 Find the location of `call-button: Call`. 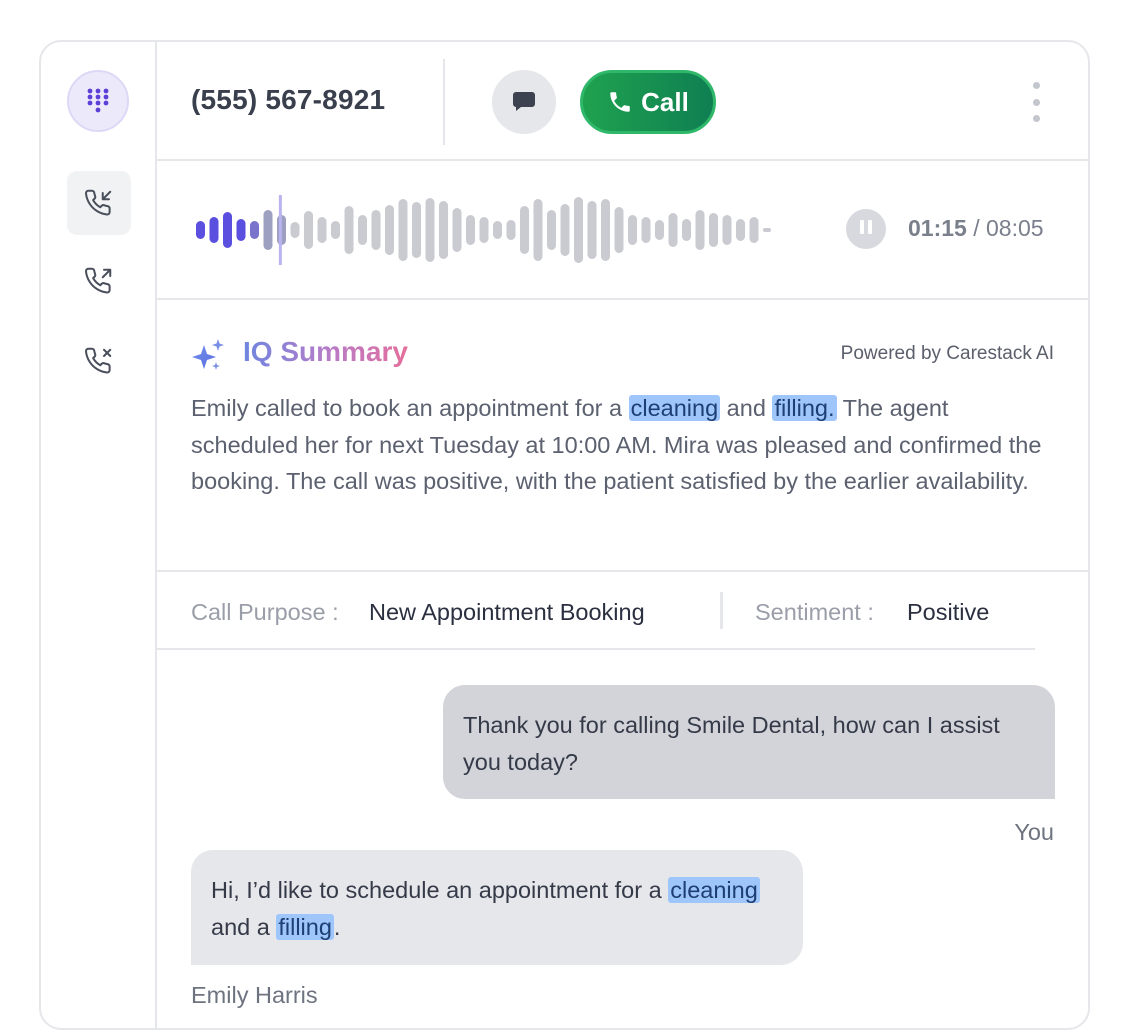

call-button: Call is located at coordinates (648, 102).